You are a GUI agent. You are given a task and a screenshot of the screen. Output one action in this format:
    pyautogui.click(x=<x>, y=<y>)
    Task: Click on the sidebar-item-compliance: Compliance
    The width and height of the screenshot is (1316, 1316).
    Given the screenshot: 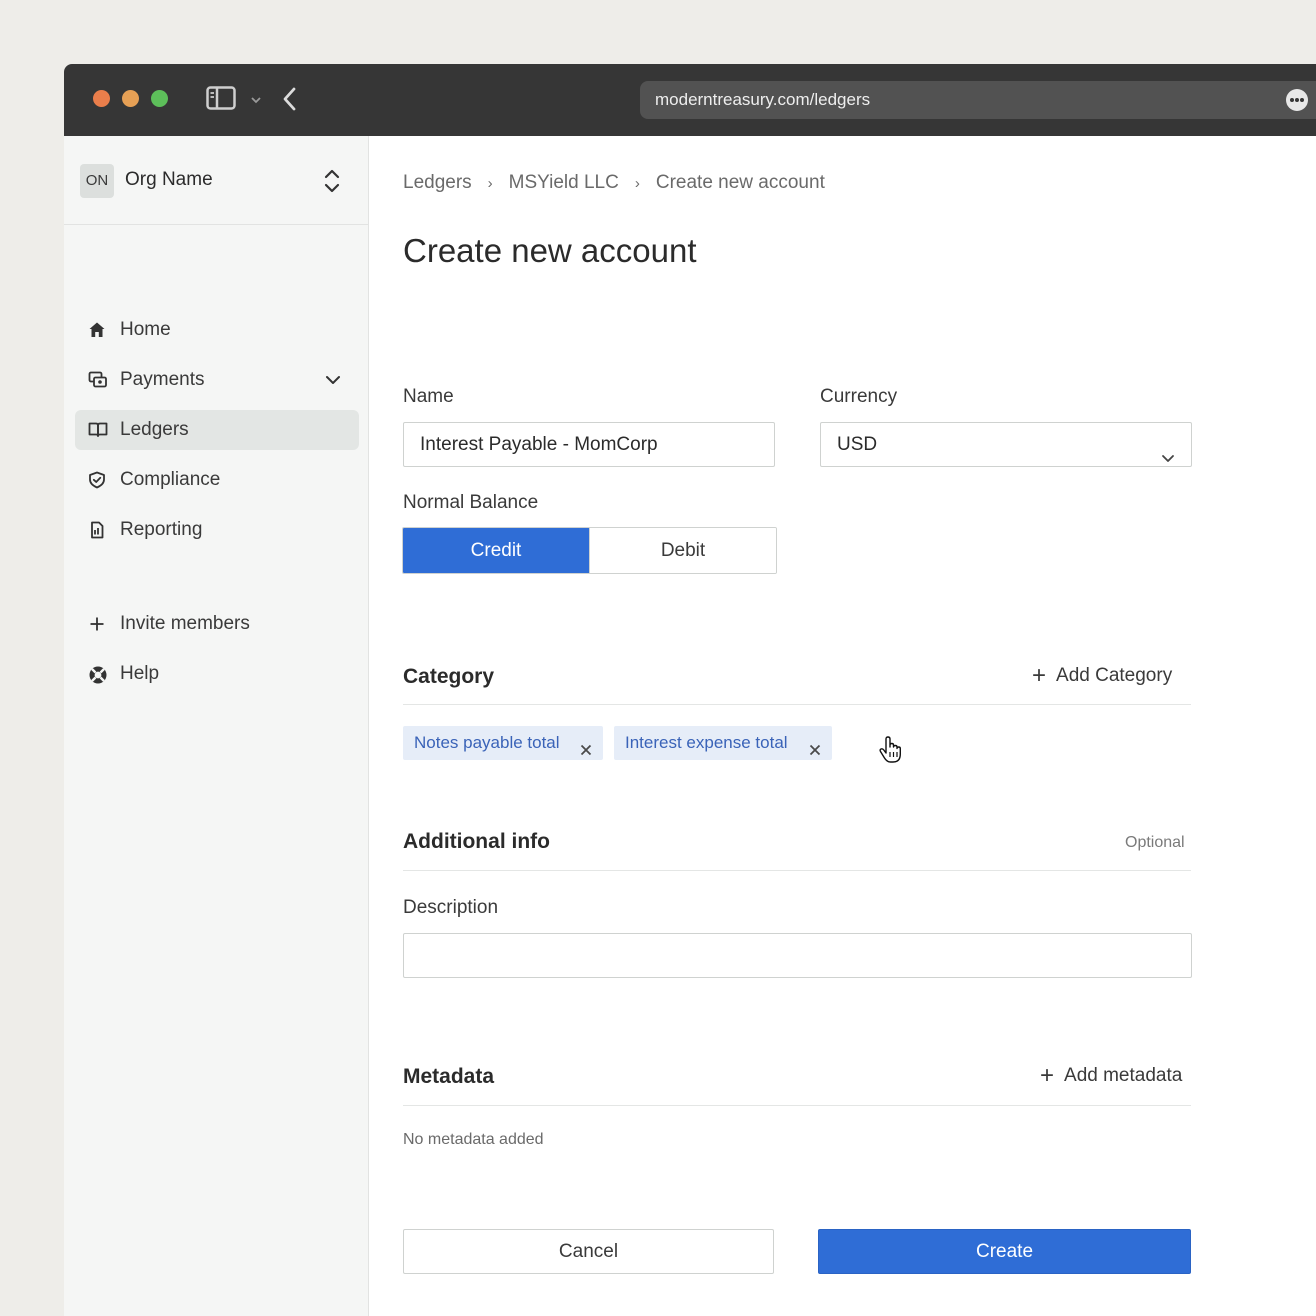 What is the action you would take?
    pyautogui.click(x=217, y=480)
    